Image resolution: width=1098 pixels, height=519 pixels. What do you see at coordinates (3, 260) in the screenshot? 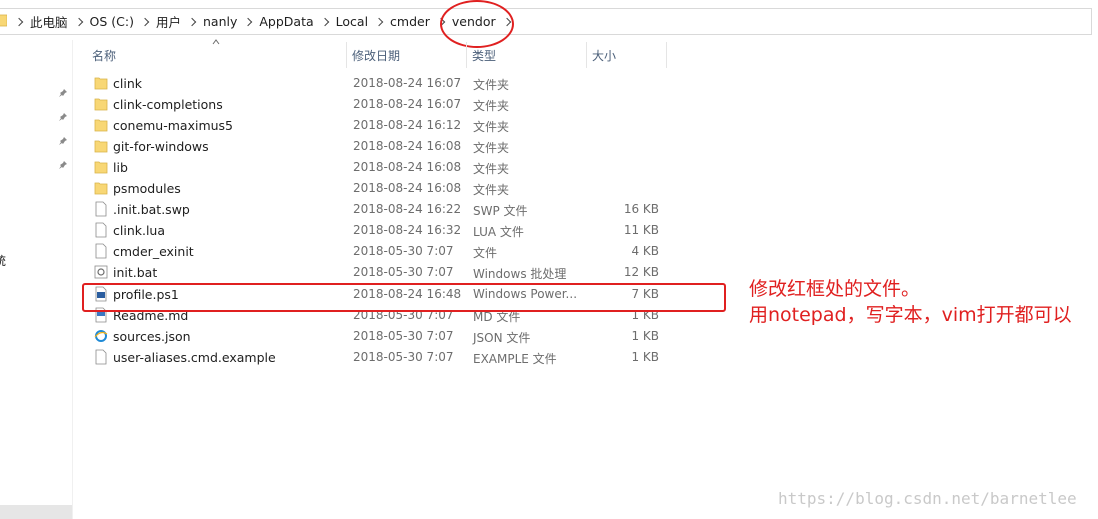
I see `nav-item-label: 统` at bounding box center [3, 260].